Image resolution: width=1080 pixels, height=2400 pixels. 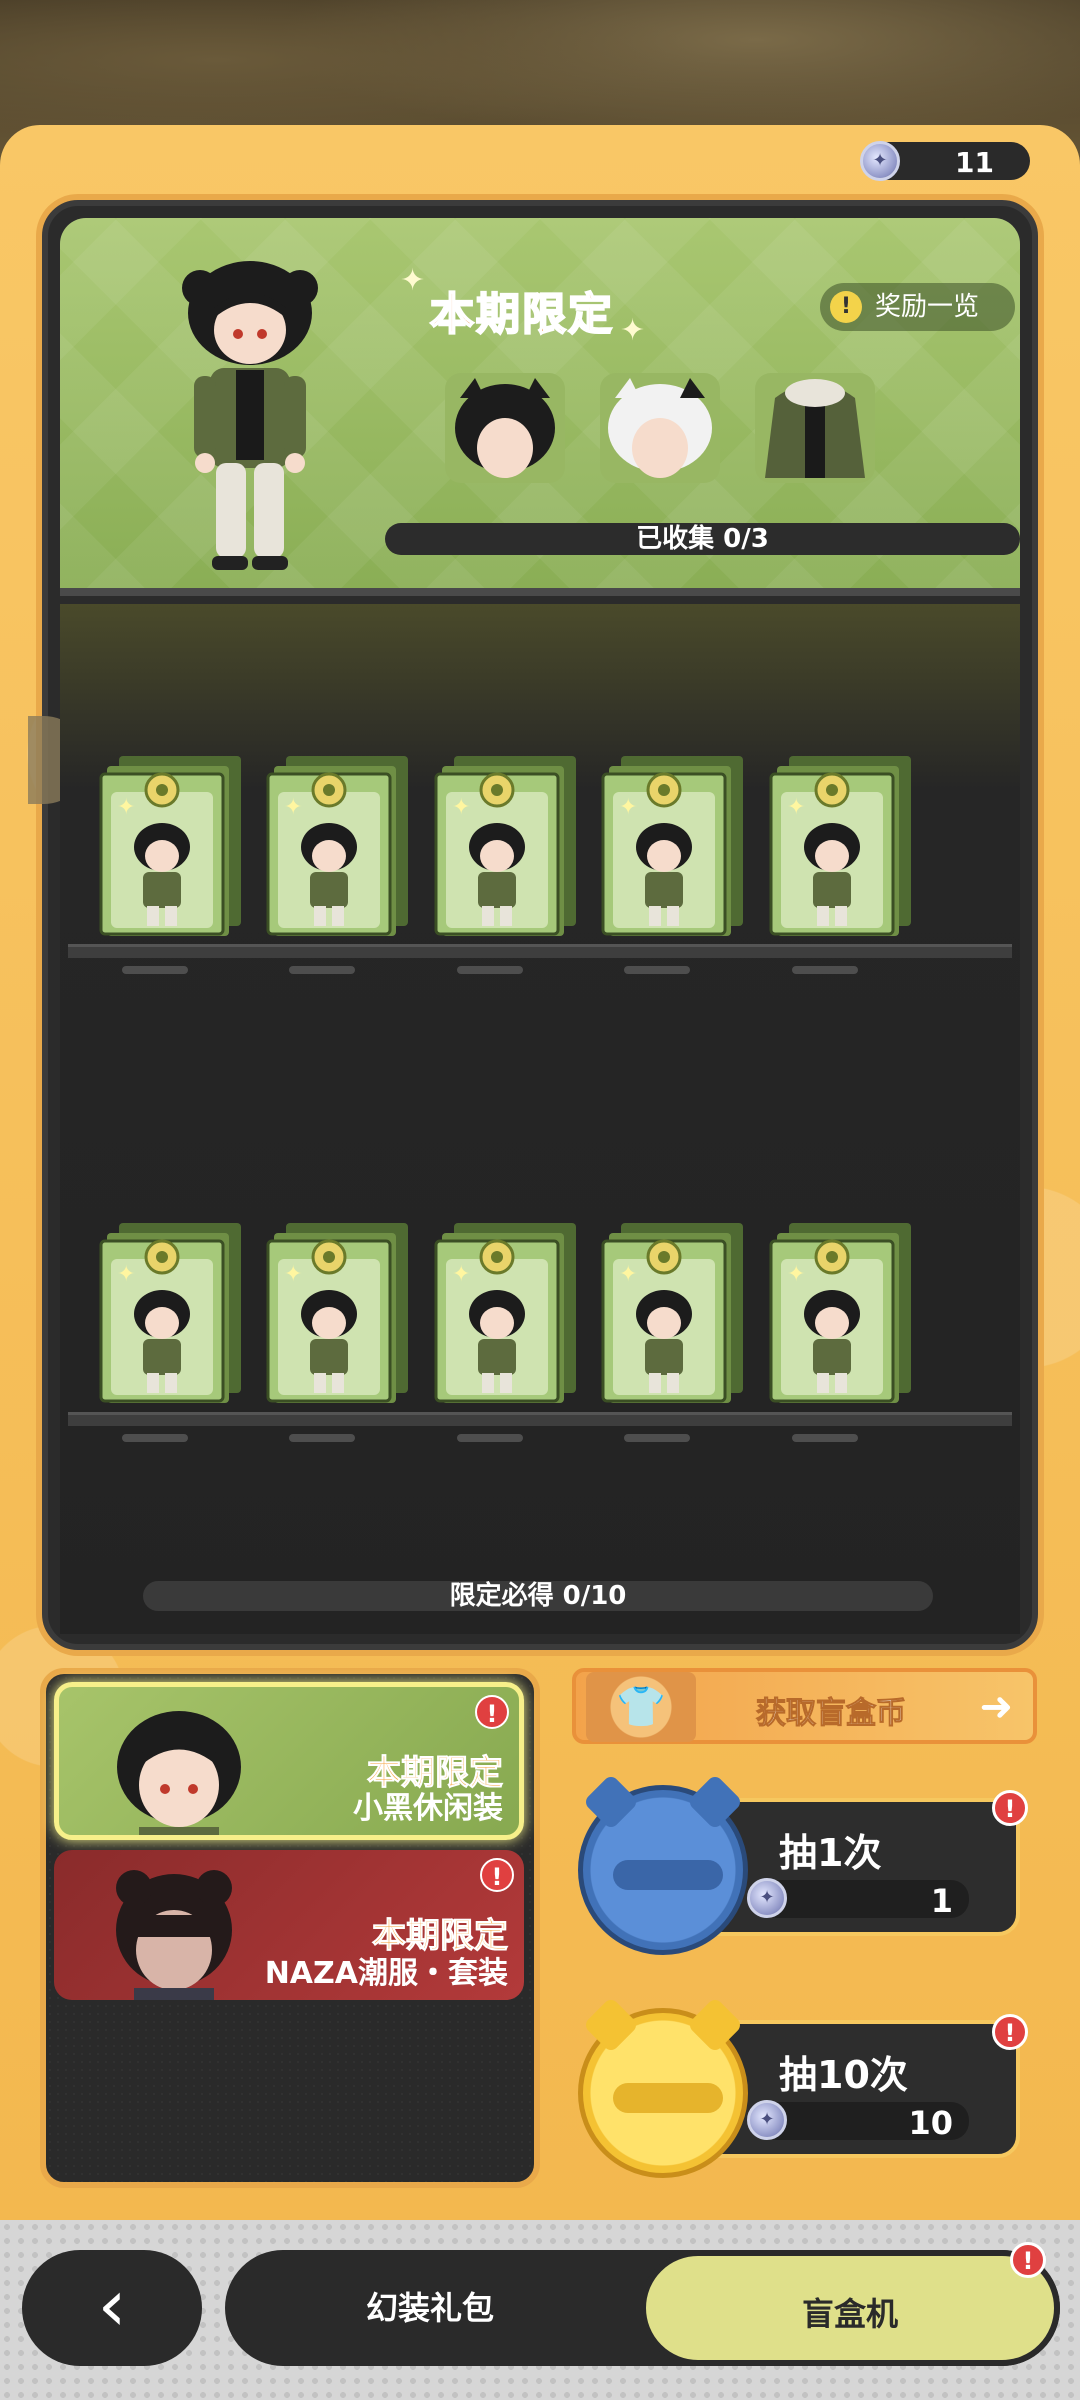 What do you see at coordinates (843, 2075) in the screenshot?
I see `draw-ten-label: 抽10次` at bounding box center [843, 2075].